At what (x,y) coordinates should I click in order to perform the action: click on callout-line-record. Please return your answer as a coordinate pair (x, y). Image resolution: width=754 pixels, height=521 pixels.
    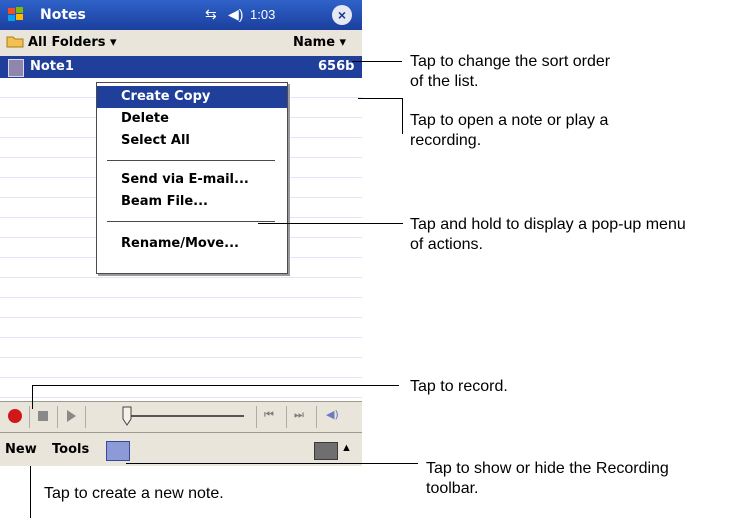
    Looking at the image, I should click on (215, 385).